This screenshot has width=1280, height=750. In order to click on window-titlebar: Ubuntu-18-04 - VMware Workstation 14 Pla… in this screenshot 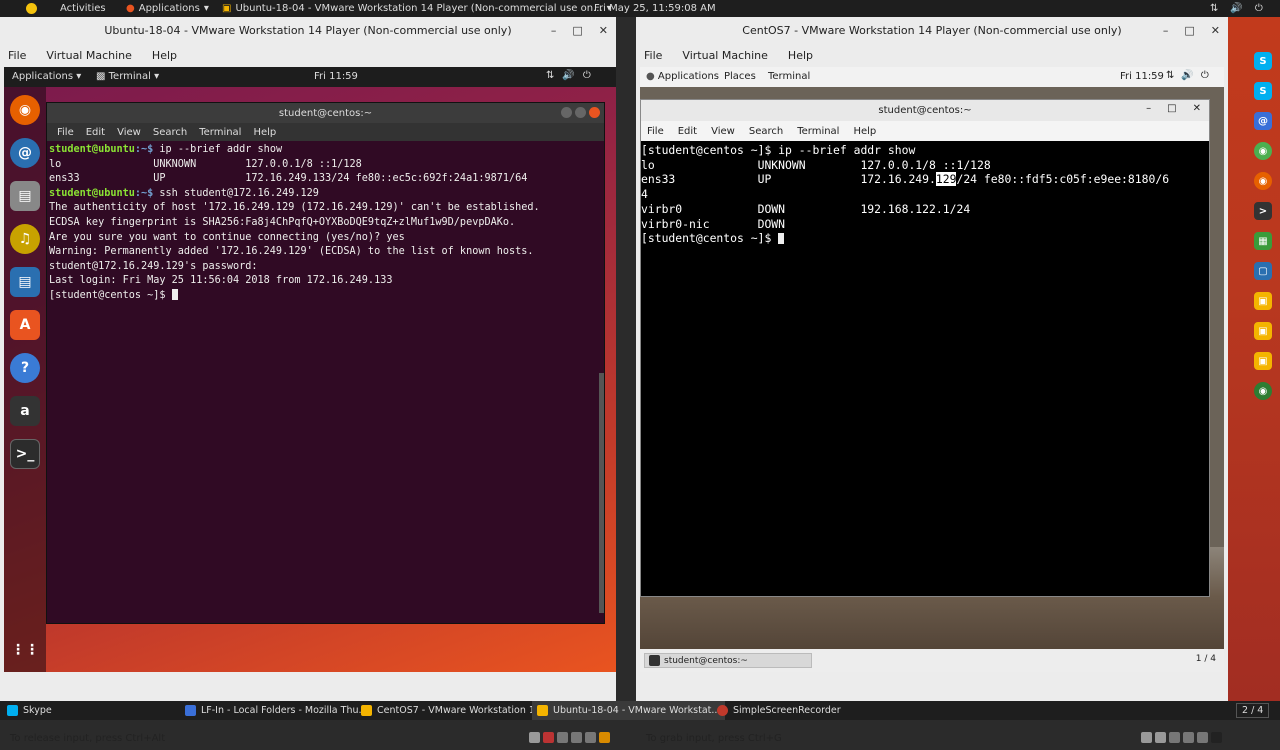, I will do `click(308, 30)`.